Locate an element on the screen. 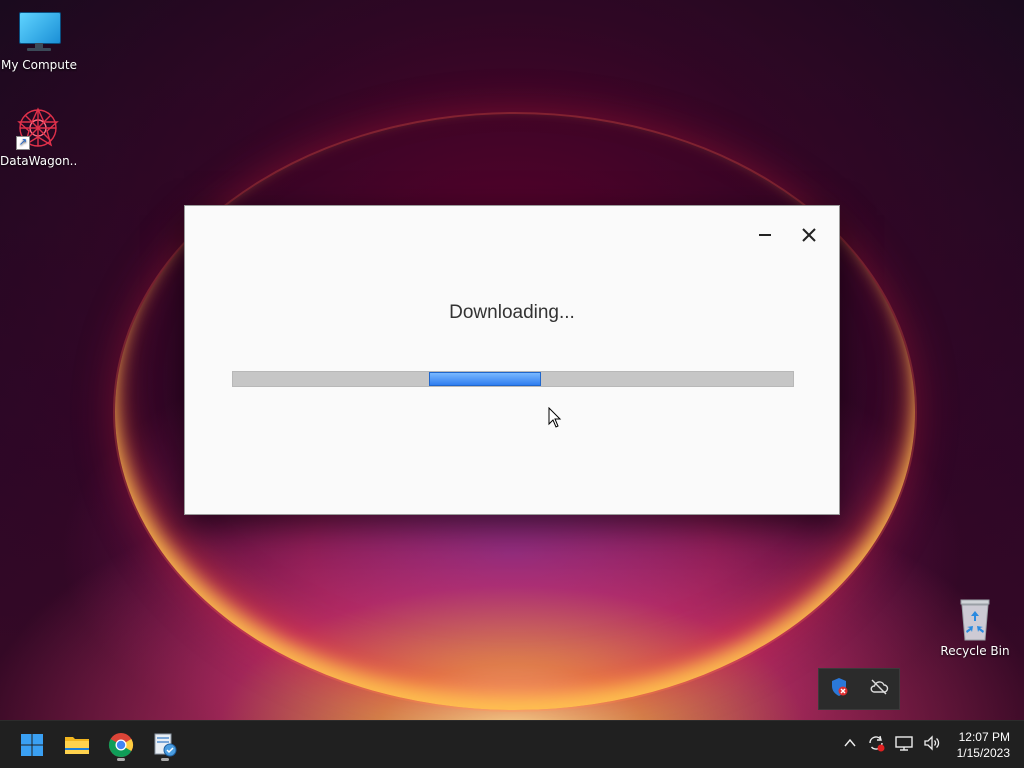 Image resolution: width=1024 pixels, height=768 pixels. progress-bar is located at coordinates (513, 379).